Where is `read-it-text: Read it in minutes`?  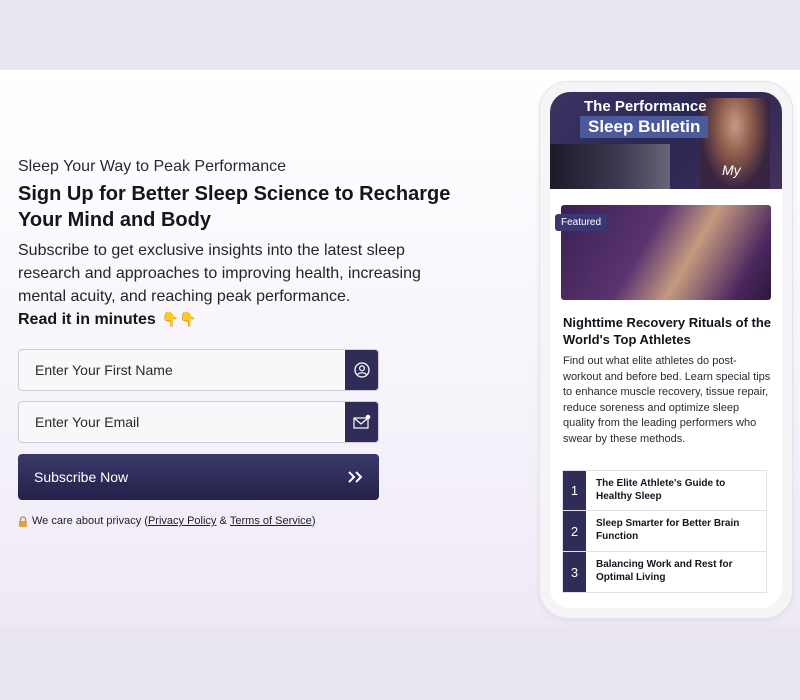
read-it-text: Read it in minutes is located at coordinates (87, 319).